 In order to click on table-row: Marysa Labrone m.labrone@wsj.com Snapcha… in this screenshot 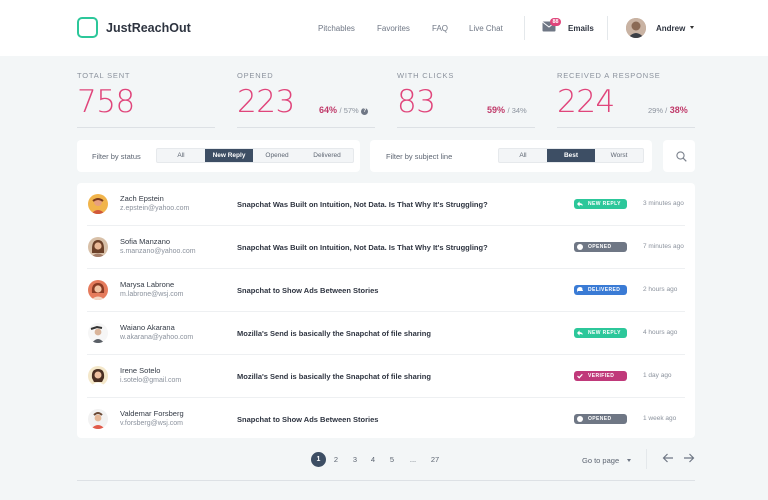, I will do `click(386, 290)`.